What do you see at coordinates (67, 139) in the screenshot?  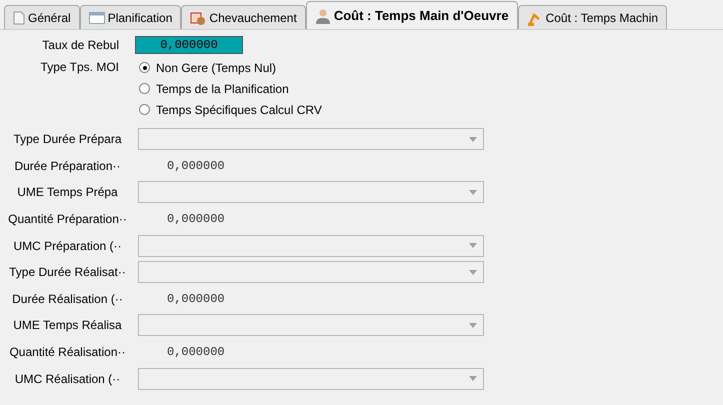 I see `field-label: Type Durée Prépara` at bounding box center [67, 139].